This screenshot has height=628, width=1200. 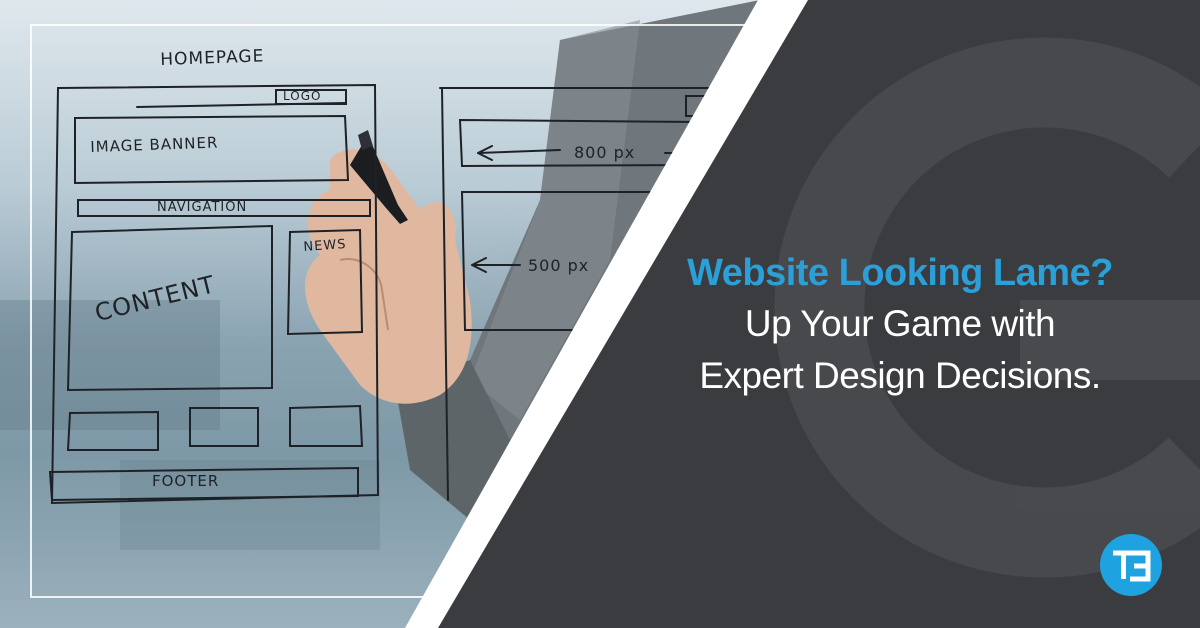 I want to click on headline-line-2: Up Your Game with, so click(x=900, y=323).